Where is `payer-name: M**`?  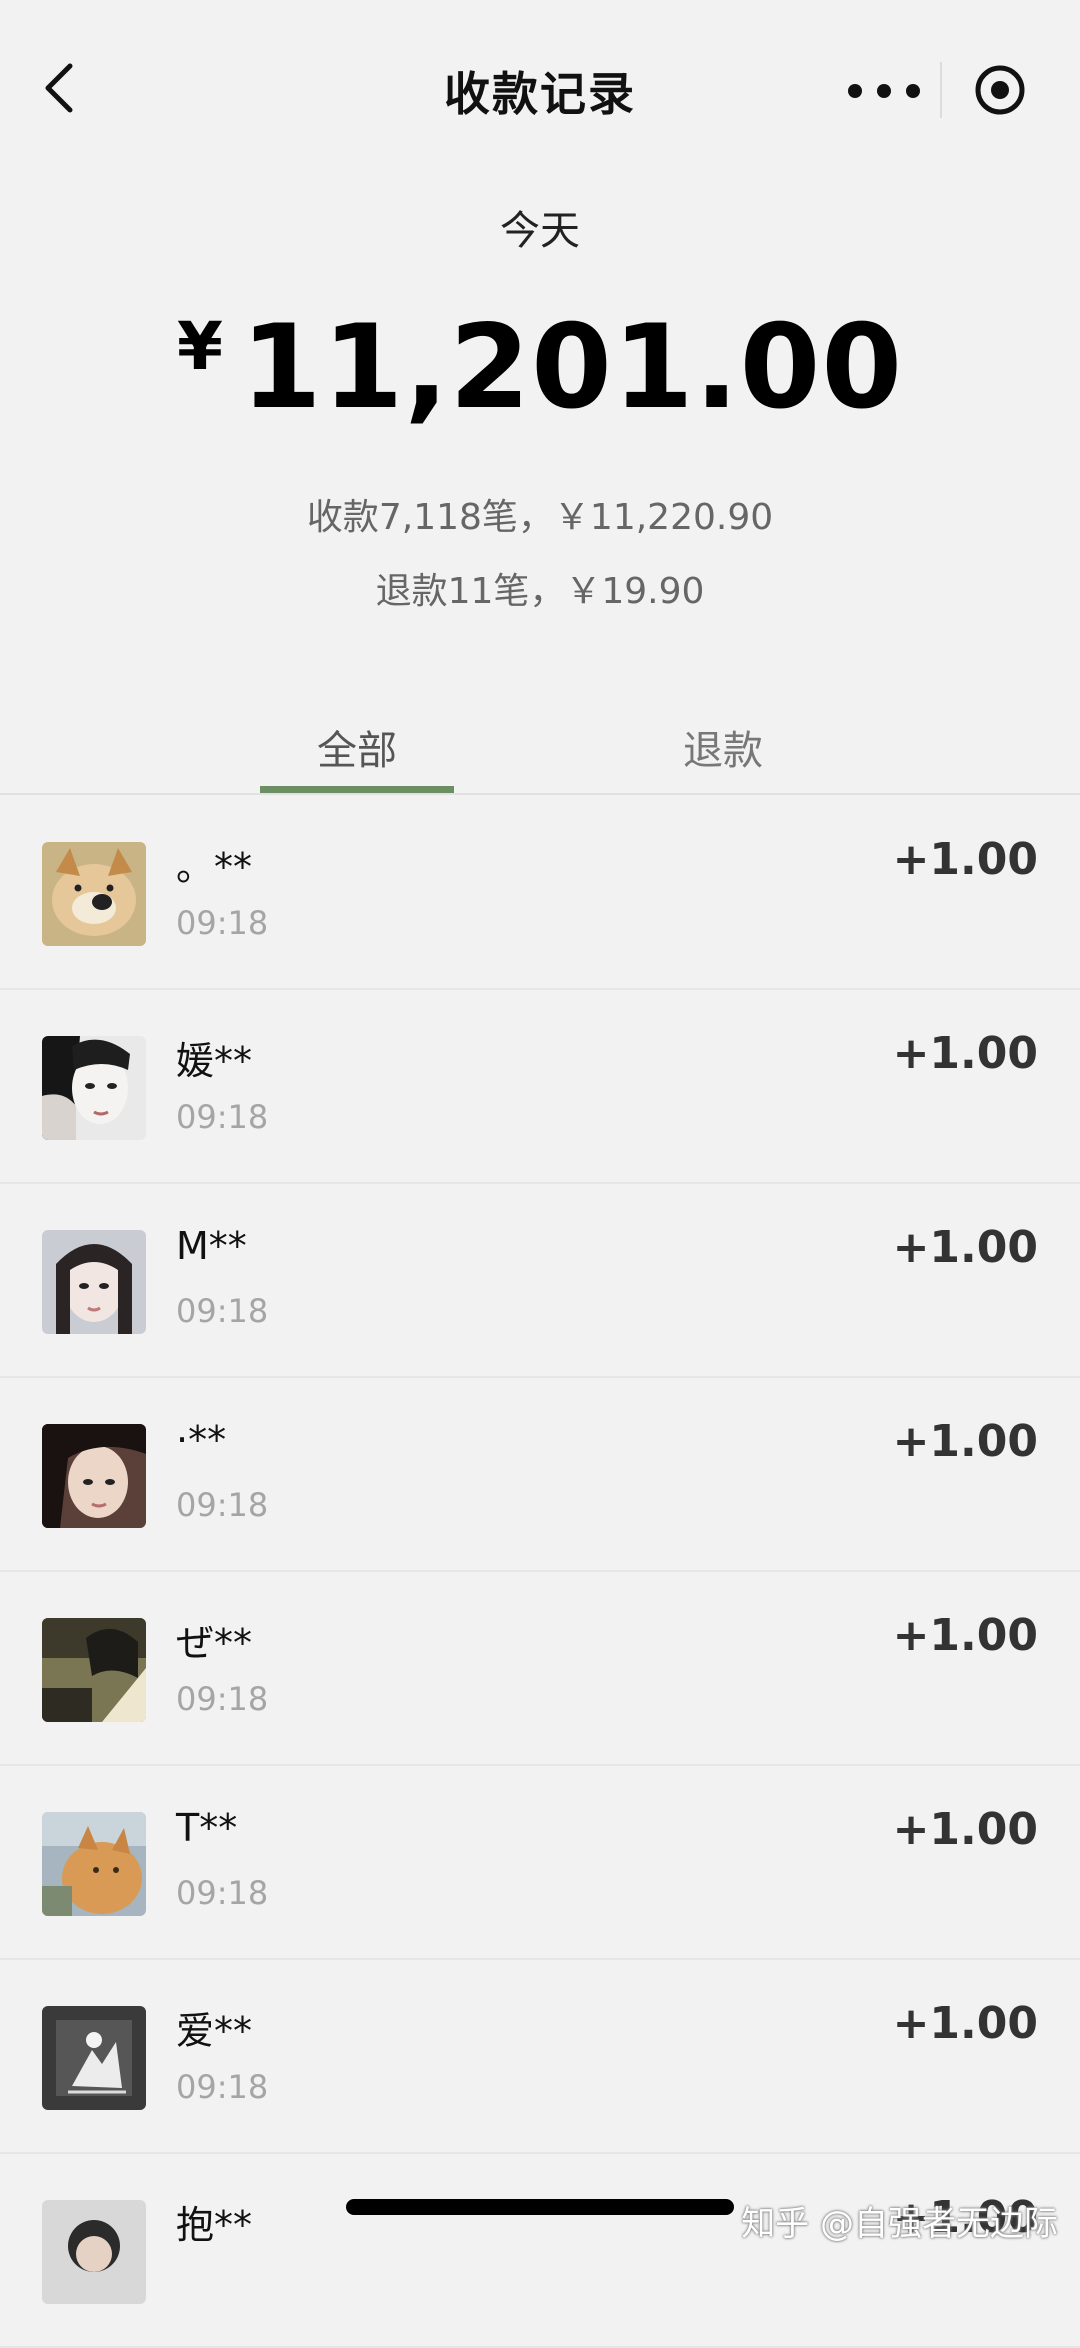
payer-name: M** is located at coordinates (211, 1246).